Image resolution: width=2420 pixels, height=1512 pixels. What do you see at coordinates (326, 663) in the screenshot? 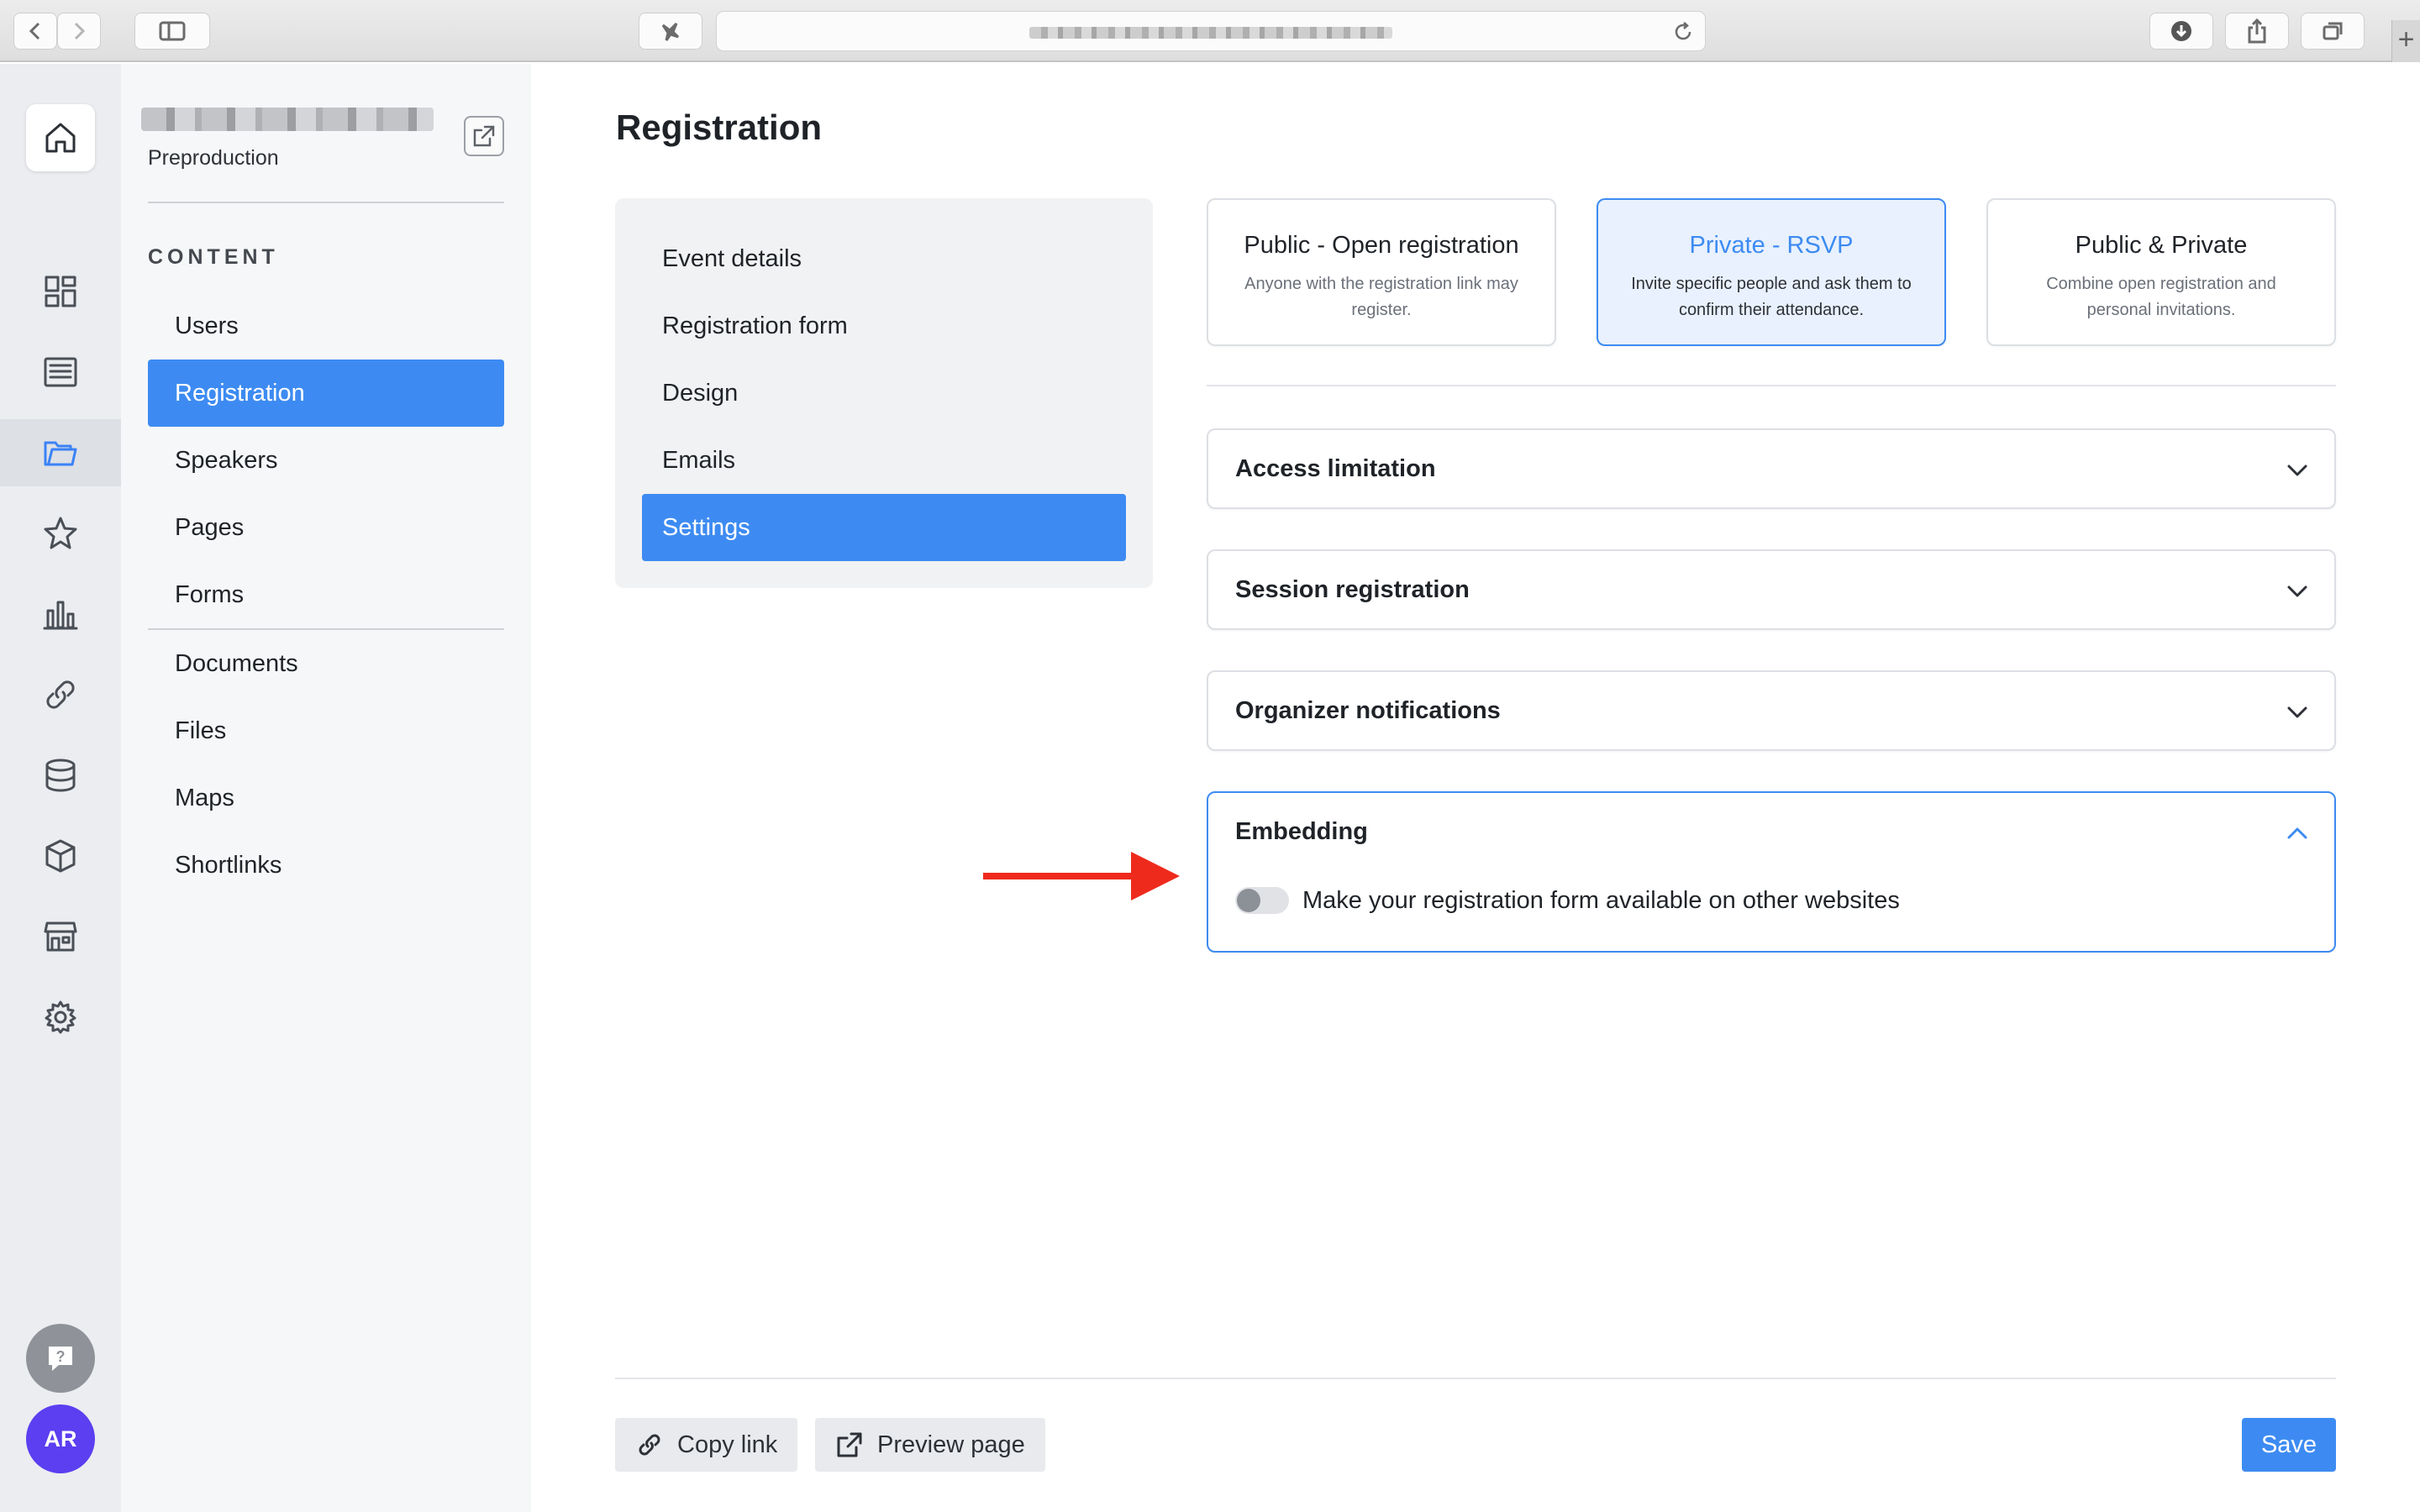
I see `sidebar-item-documents: Documents` at bounding box center [326, 663].